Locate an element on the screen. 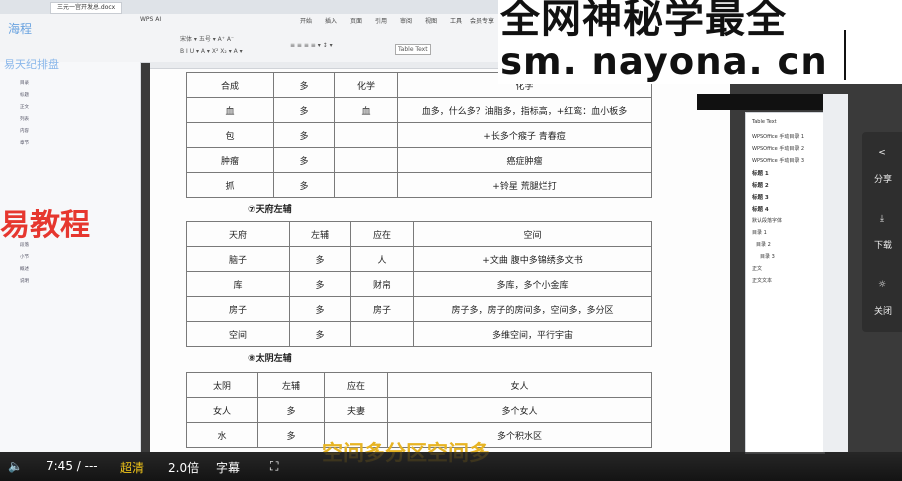  channel-title: 易天纪排盘 is located at coordinates (31, 64).